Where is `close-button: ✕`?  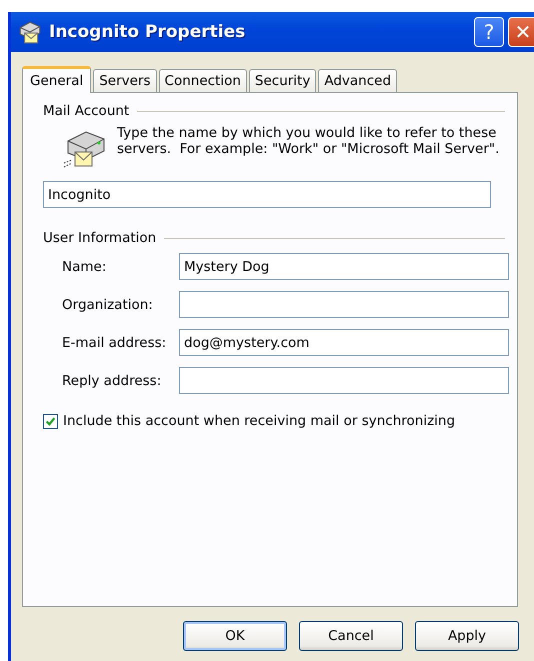
close-button: ✕ is located at coordinates (521, 32).